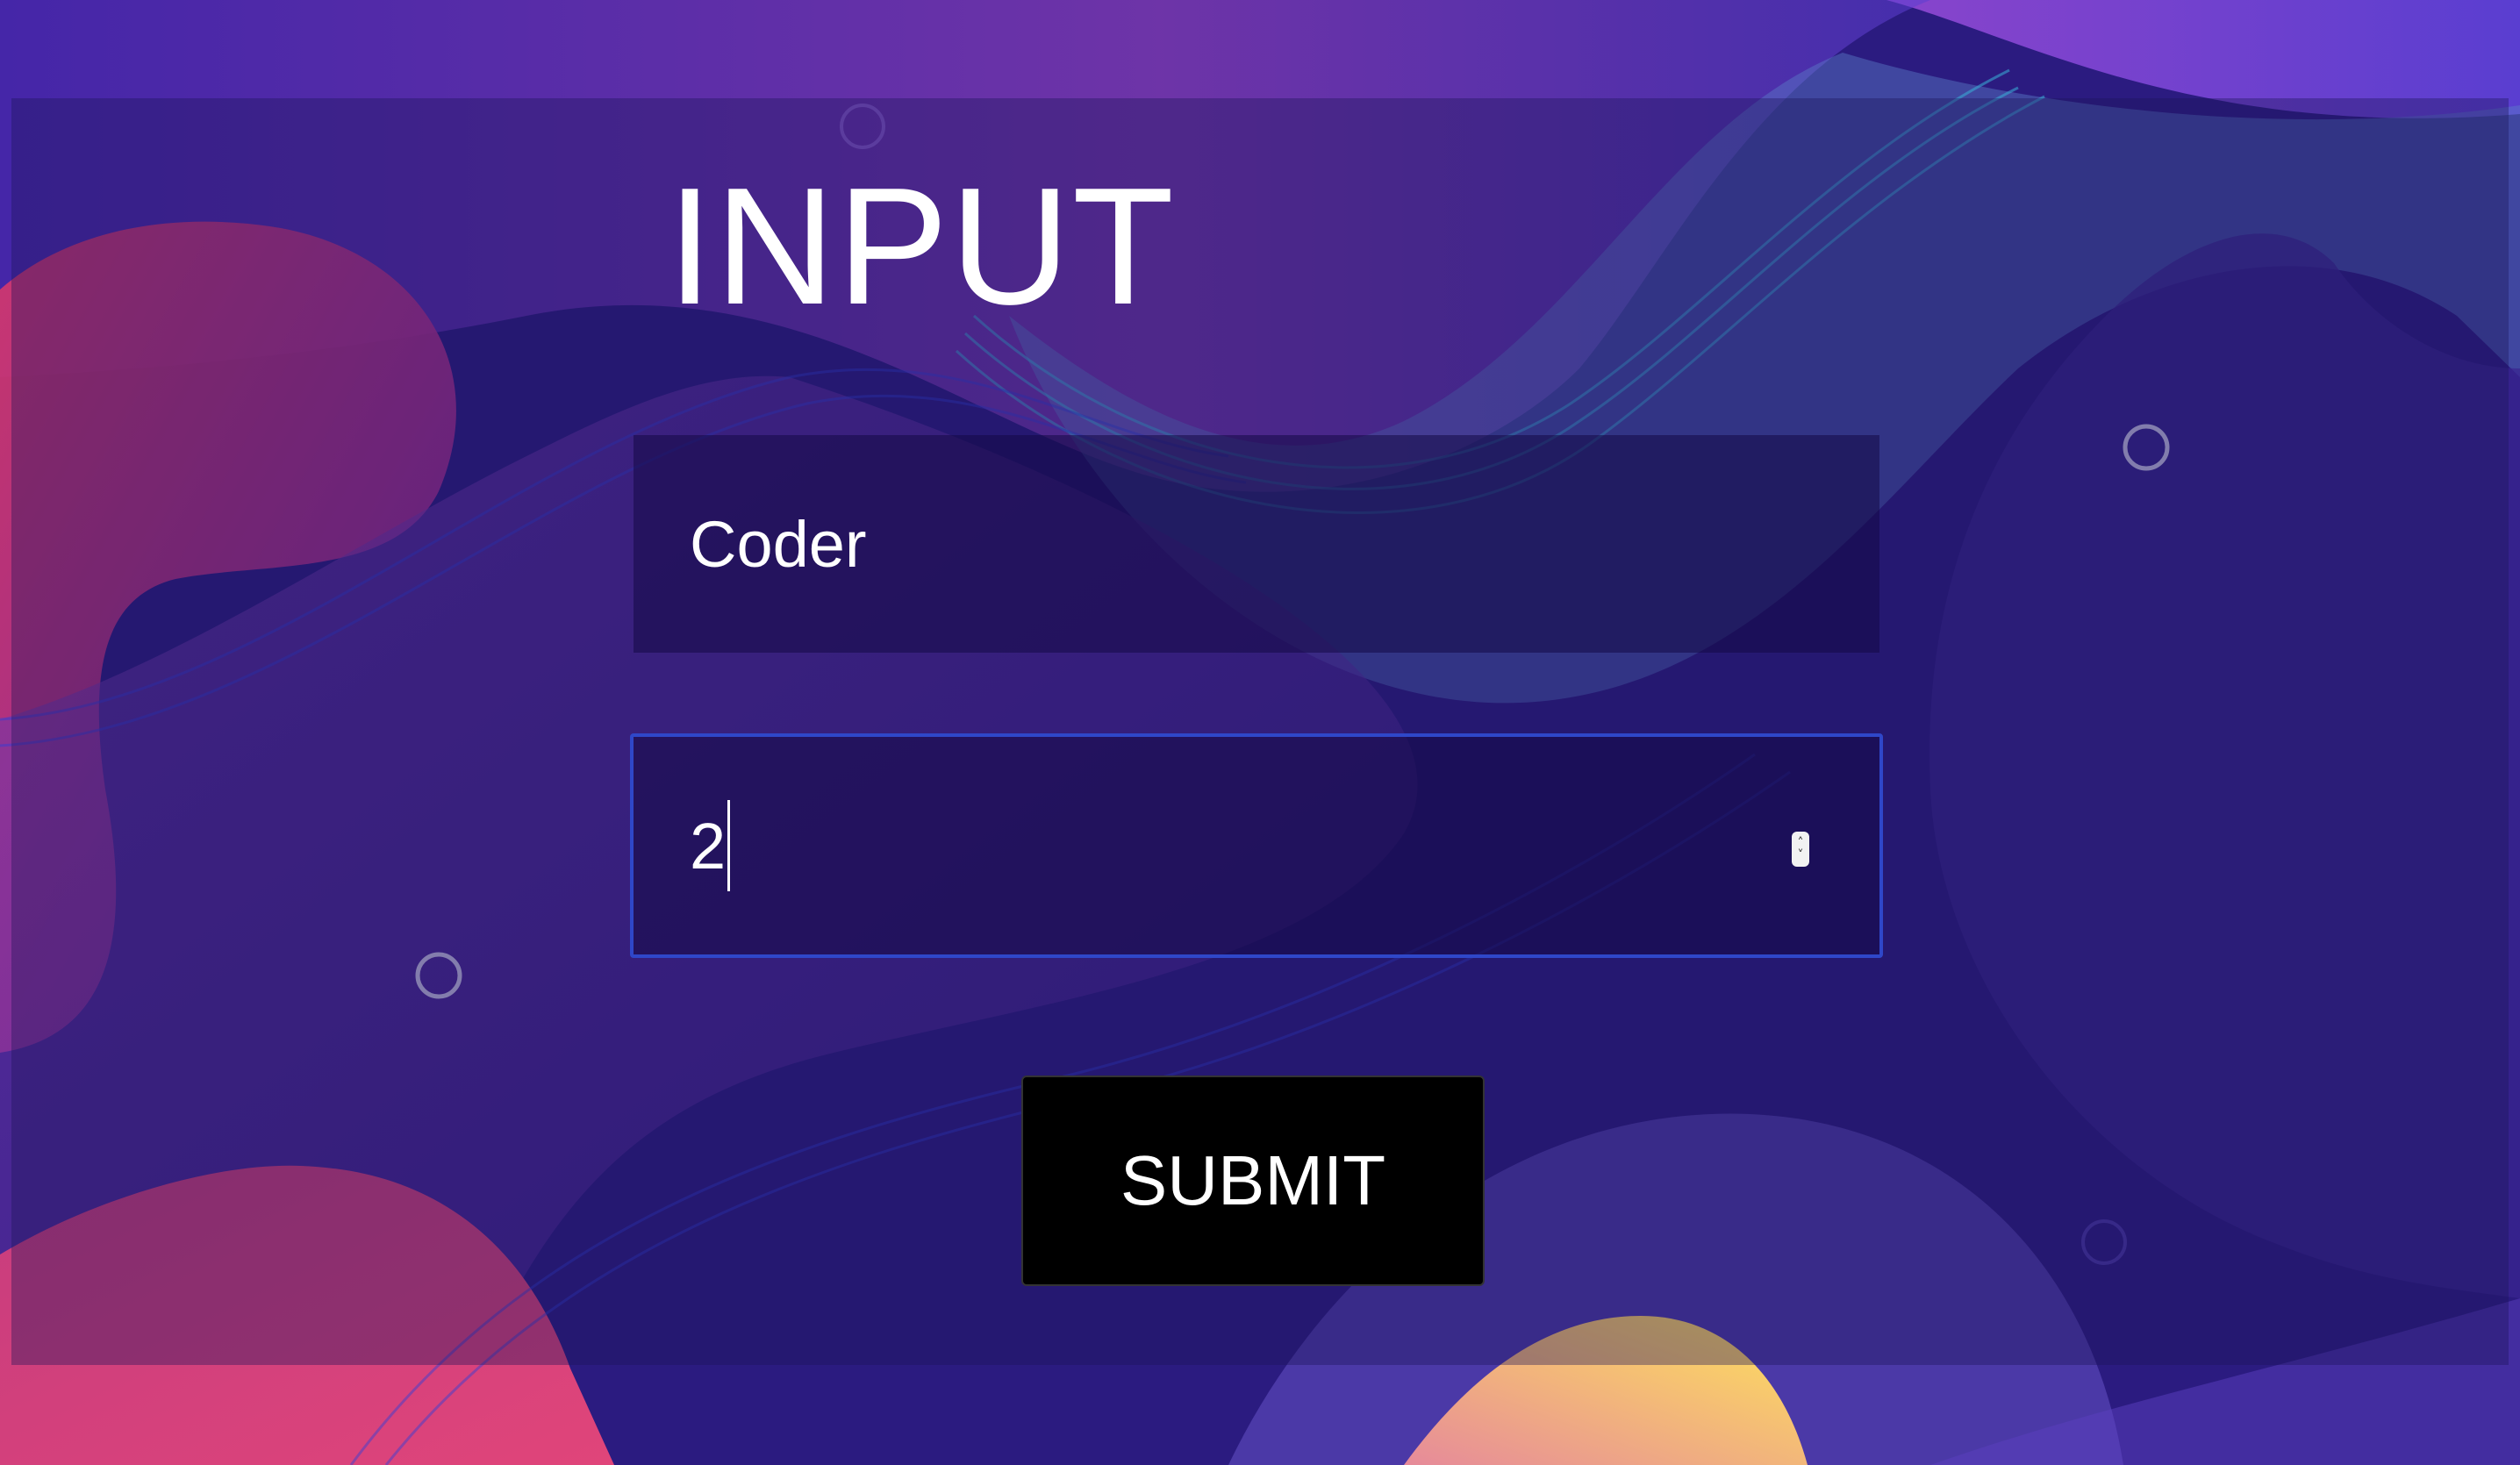 This screenshot has height=1465, width=2520. I want to click on name-input-value: Coder, so click(778, 544).